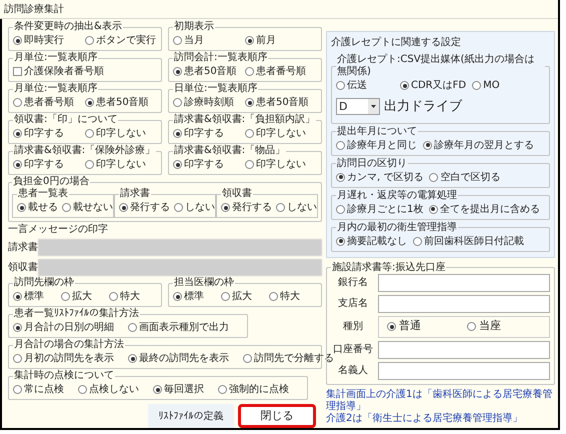  What do you see at coordinates (242, 297) in the screenshot?
I see `option-label: 拡大` at bounding box center [242, 297].